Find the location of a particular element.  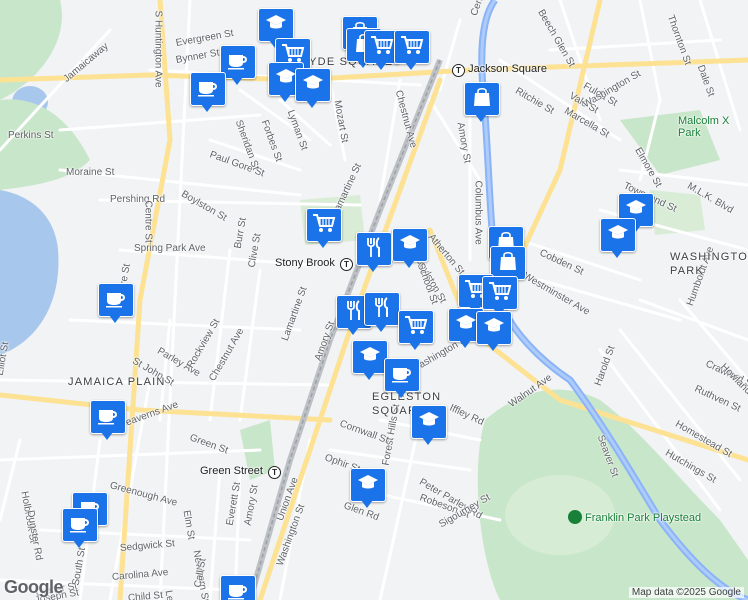

station-label: Stony Brook is located at coordinates (305, 263).